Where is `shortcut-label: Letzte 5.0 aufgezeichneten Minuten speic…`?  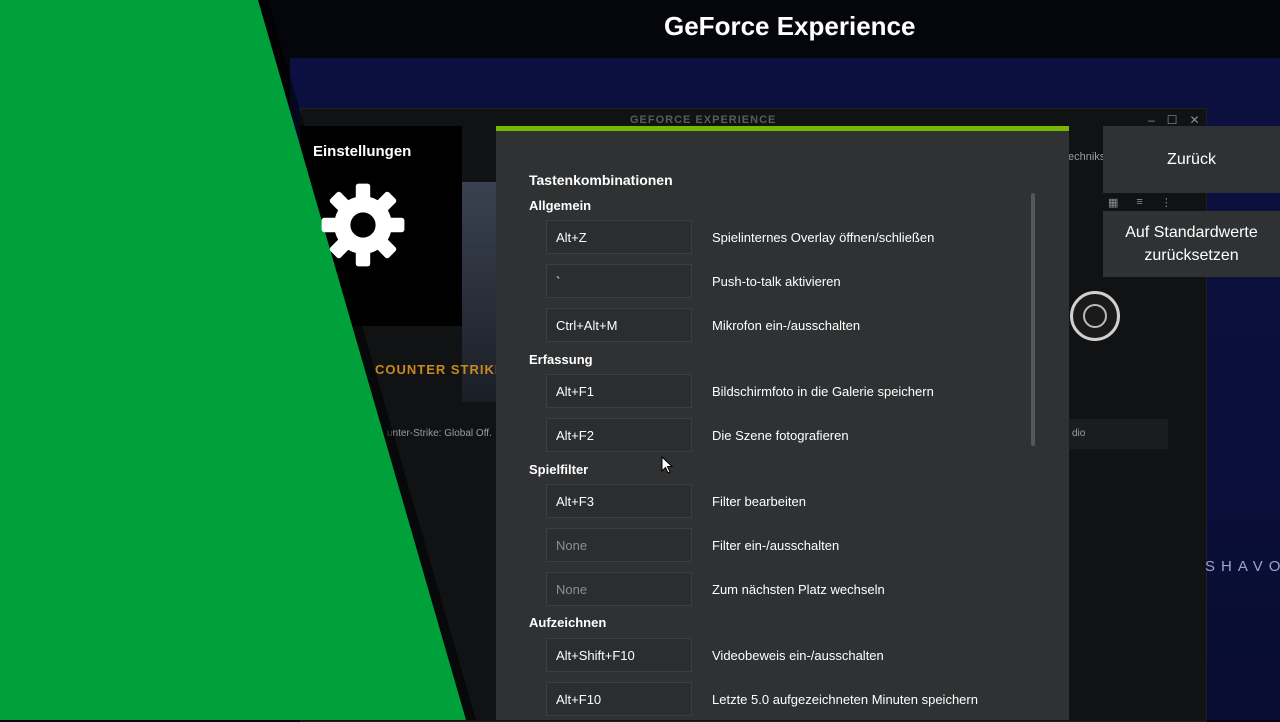
shortcut-label: Letzte 5.0 aufgezeichneten Minuten speic… is located at coordinates (845, 699).